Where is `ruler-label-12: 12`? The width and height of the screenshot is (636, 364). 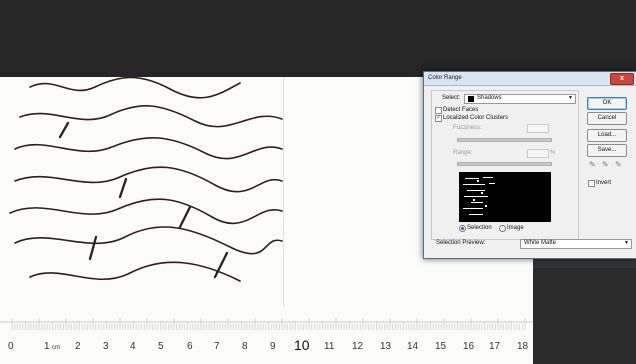
ruler-label-12: 12 is located at coordinates (358, 346).